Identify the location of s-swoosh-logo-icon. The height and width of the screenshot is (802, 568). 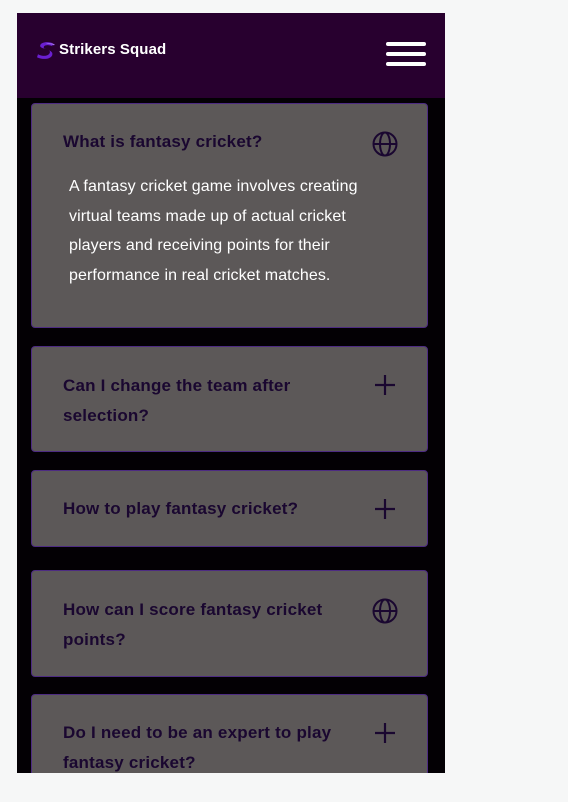
(46, 50).